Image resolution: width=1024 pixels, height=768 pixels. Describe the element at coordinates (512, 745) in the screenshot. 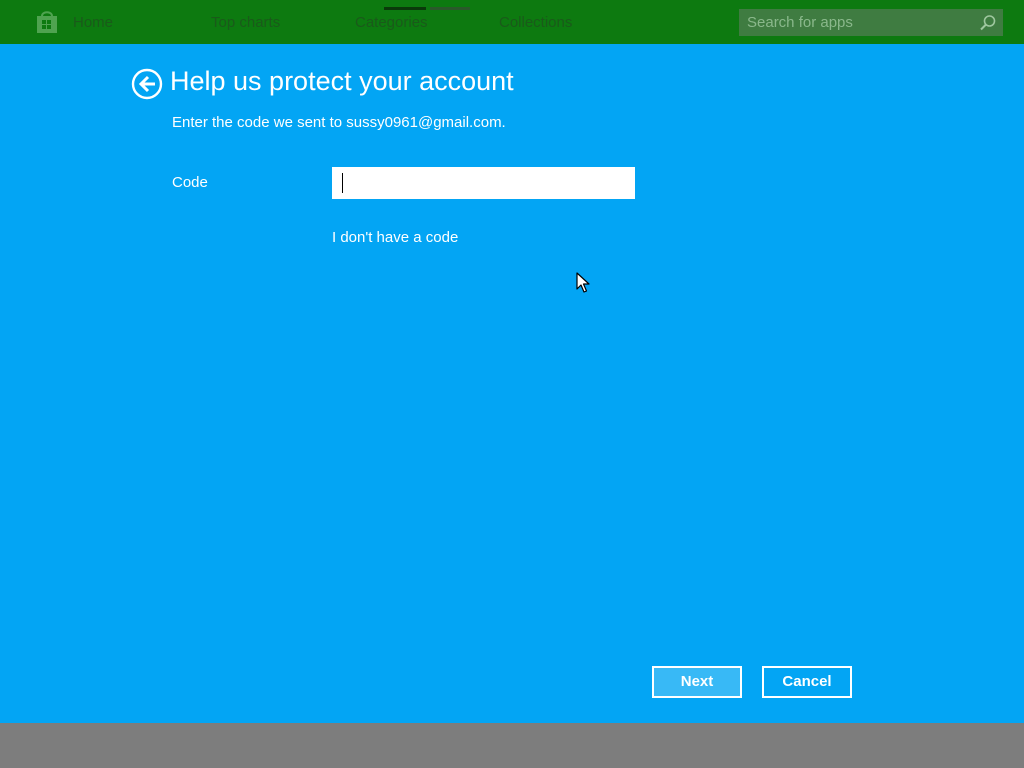

I see `background-strip` at that location.